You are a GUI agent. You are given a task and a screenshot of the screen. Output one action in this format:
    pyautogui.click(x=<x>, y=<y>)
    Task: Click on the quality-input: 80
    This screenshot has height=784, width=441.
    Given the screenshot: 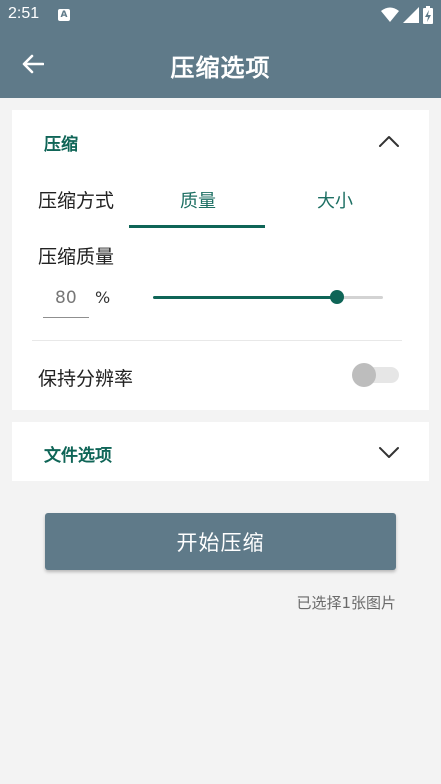 What is the action you would take?
    pyautogui.click(x=66, y=298)
    